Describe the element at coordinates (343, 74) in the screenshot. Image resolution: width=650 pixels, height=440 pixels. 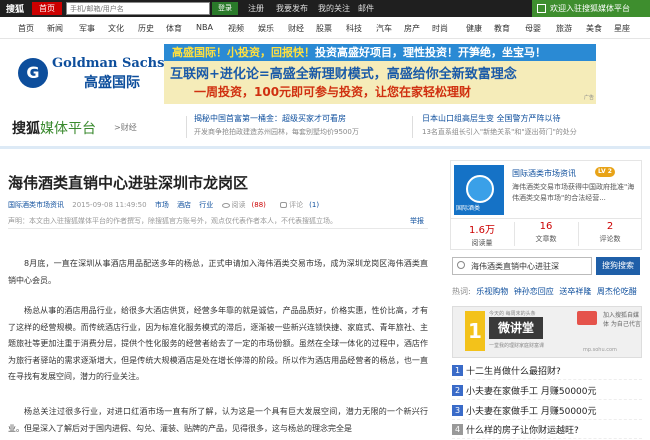
I see `banner-line-2: 互联网+进化论=高盛全新理财模式，高盛给你全新致富理念` at that location.